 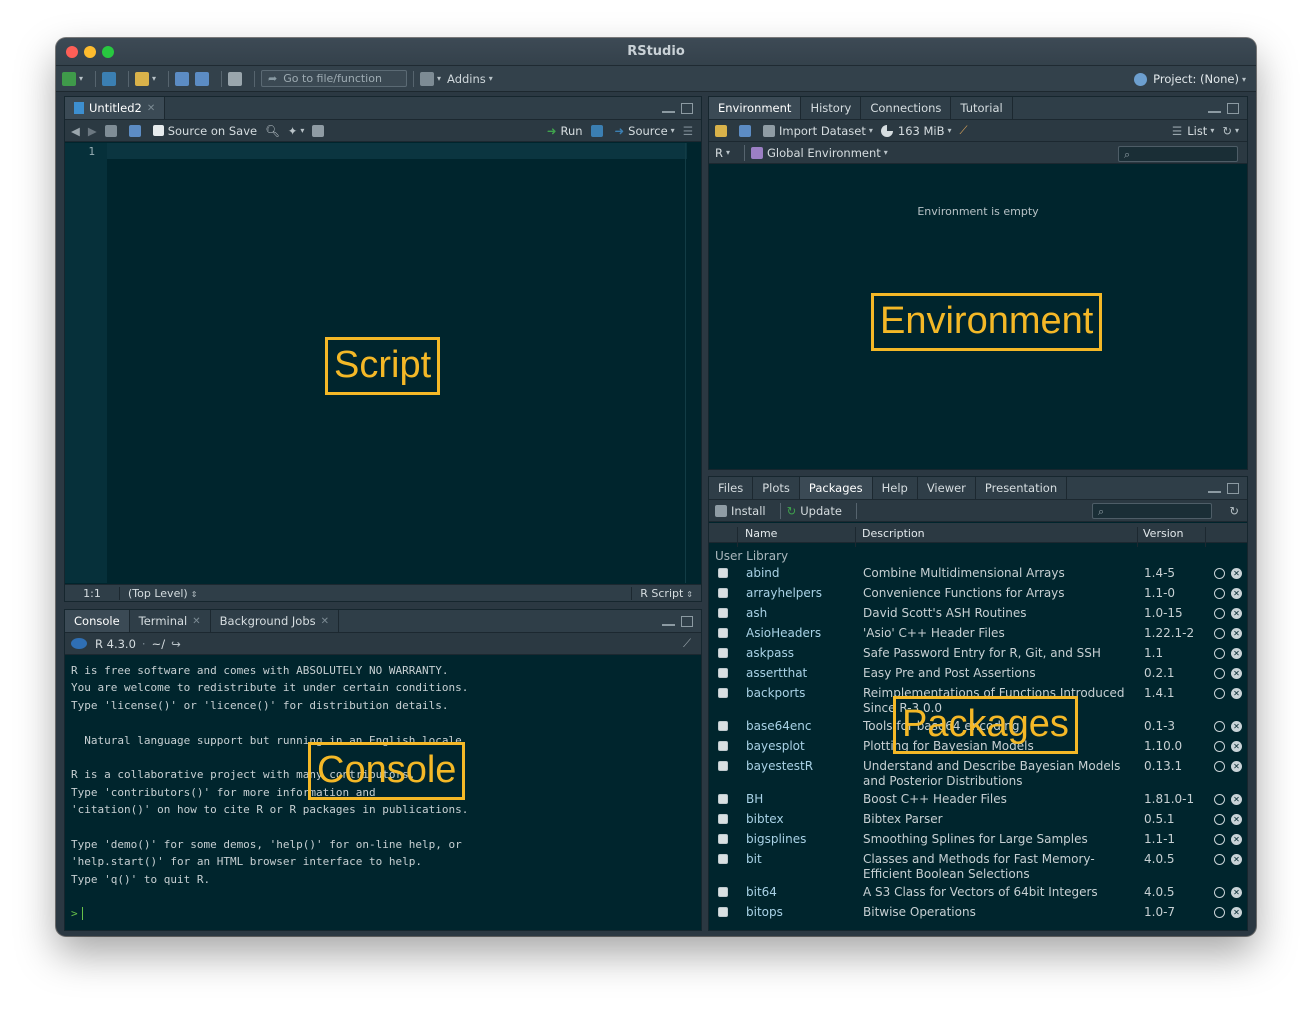 What do you see at coordinates (688, 131) in the screenshot?
I see `outline-button: ☰` at bounding box center [688, 131].